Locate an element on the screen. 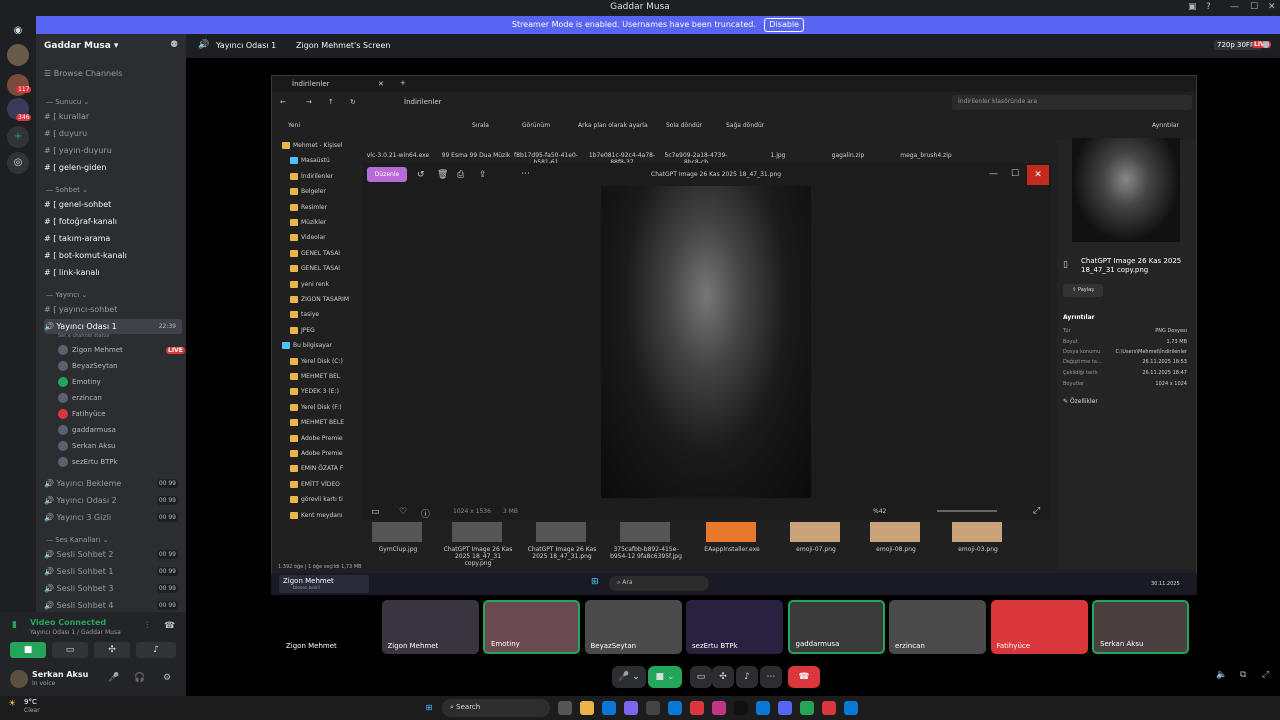  voice-user: BeyazSeytan is located at coordinates (88, 366).